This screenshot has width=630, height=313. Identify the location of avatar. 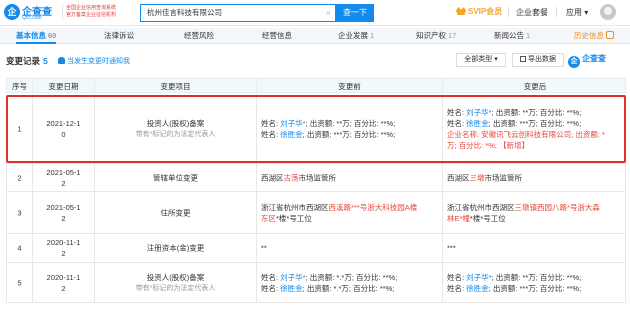
(608, 12).